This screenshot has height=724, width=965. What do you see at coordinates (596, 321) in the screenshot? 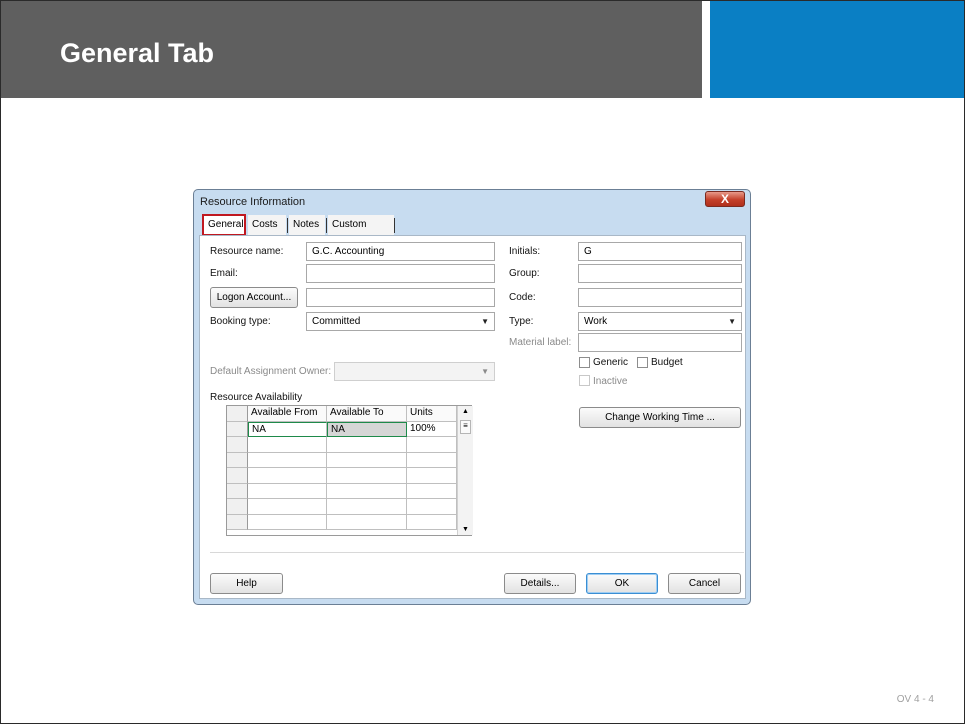
I see `type-value: Work` at bounding box center [596, 321].